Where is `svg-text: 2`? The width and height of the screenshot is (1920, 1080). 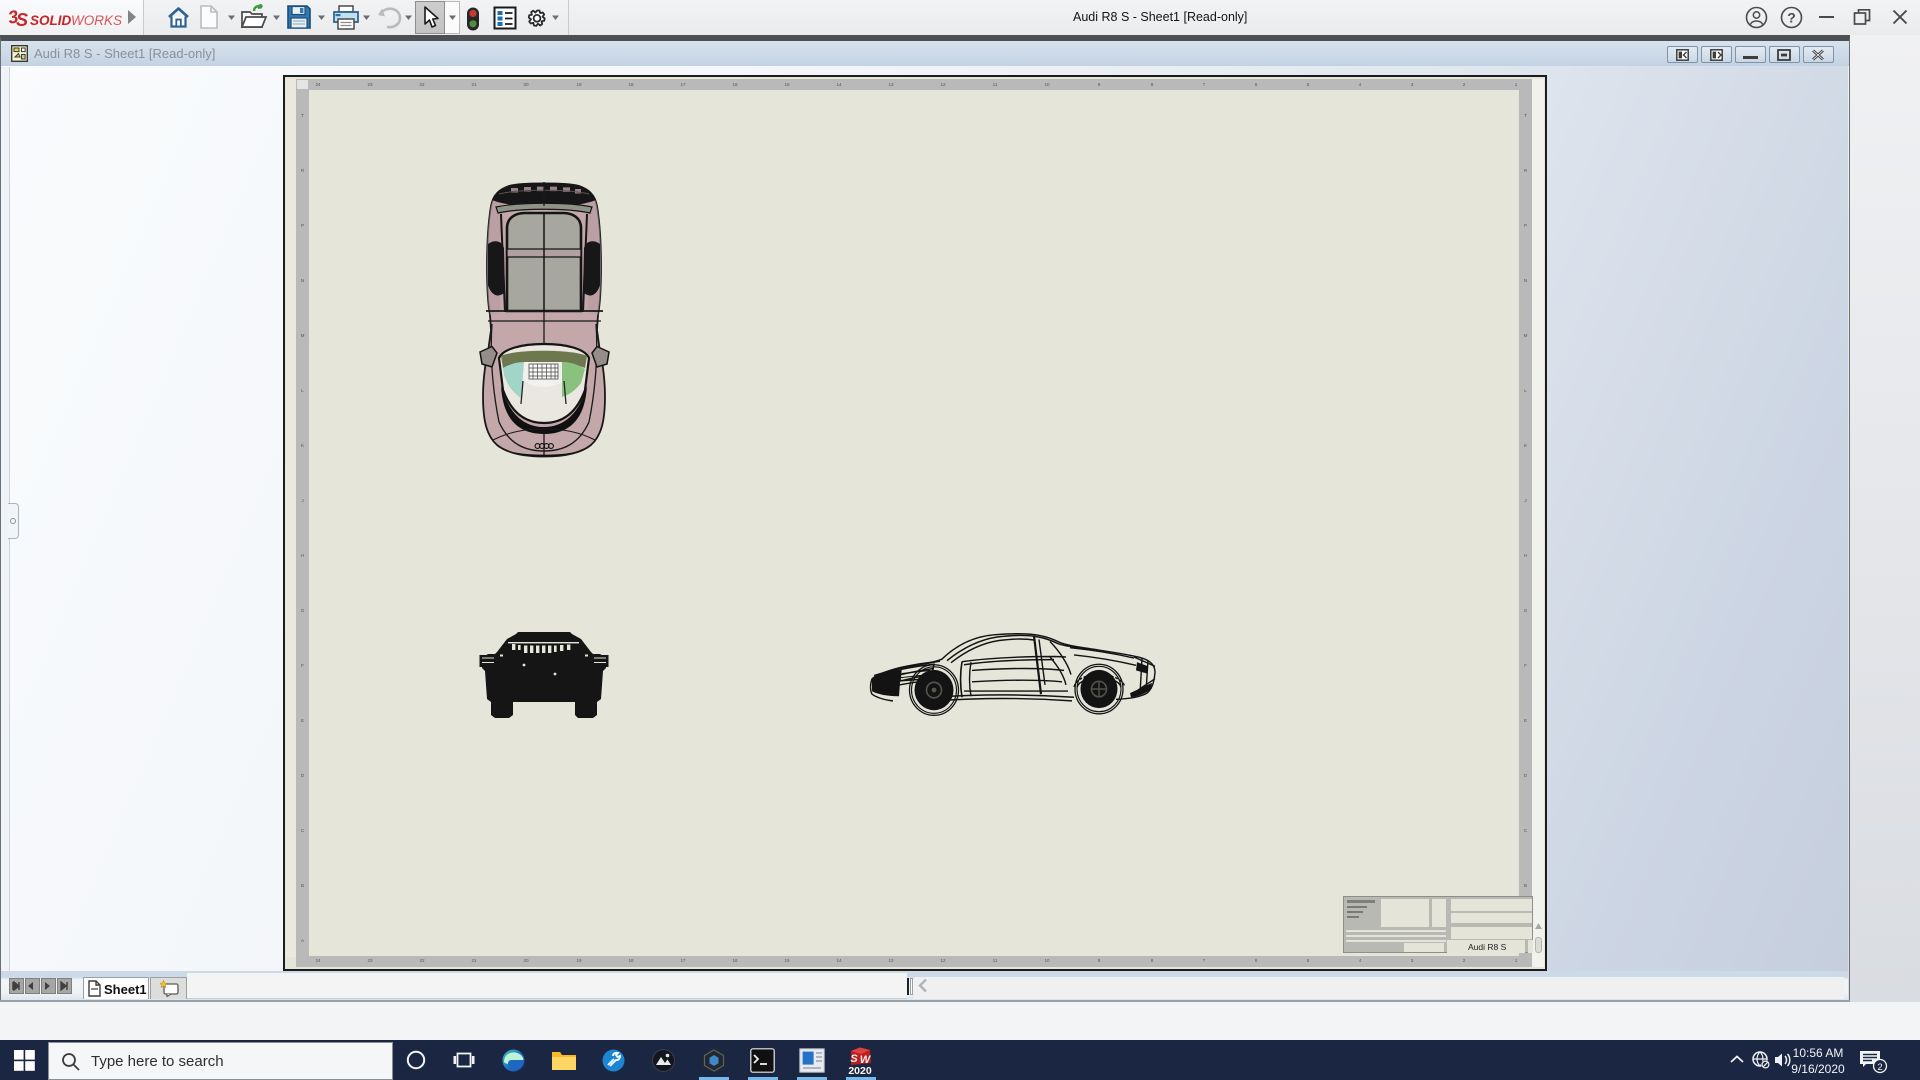
svg-text: 2 is located at coordinates (1879, 1067).